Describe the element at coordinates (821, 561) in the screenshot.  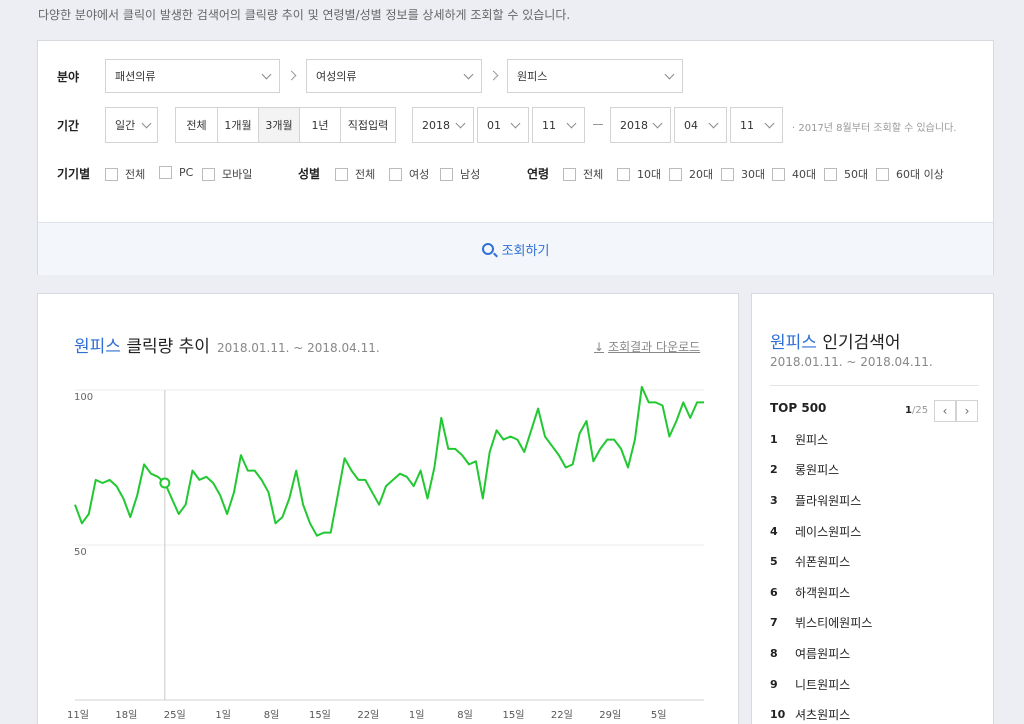
I see `list-item: 5 쉬폰원피스` at that location.